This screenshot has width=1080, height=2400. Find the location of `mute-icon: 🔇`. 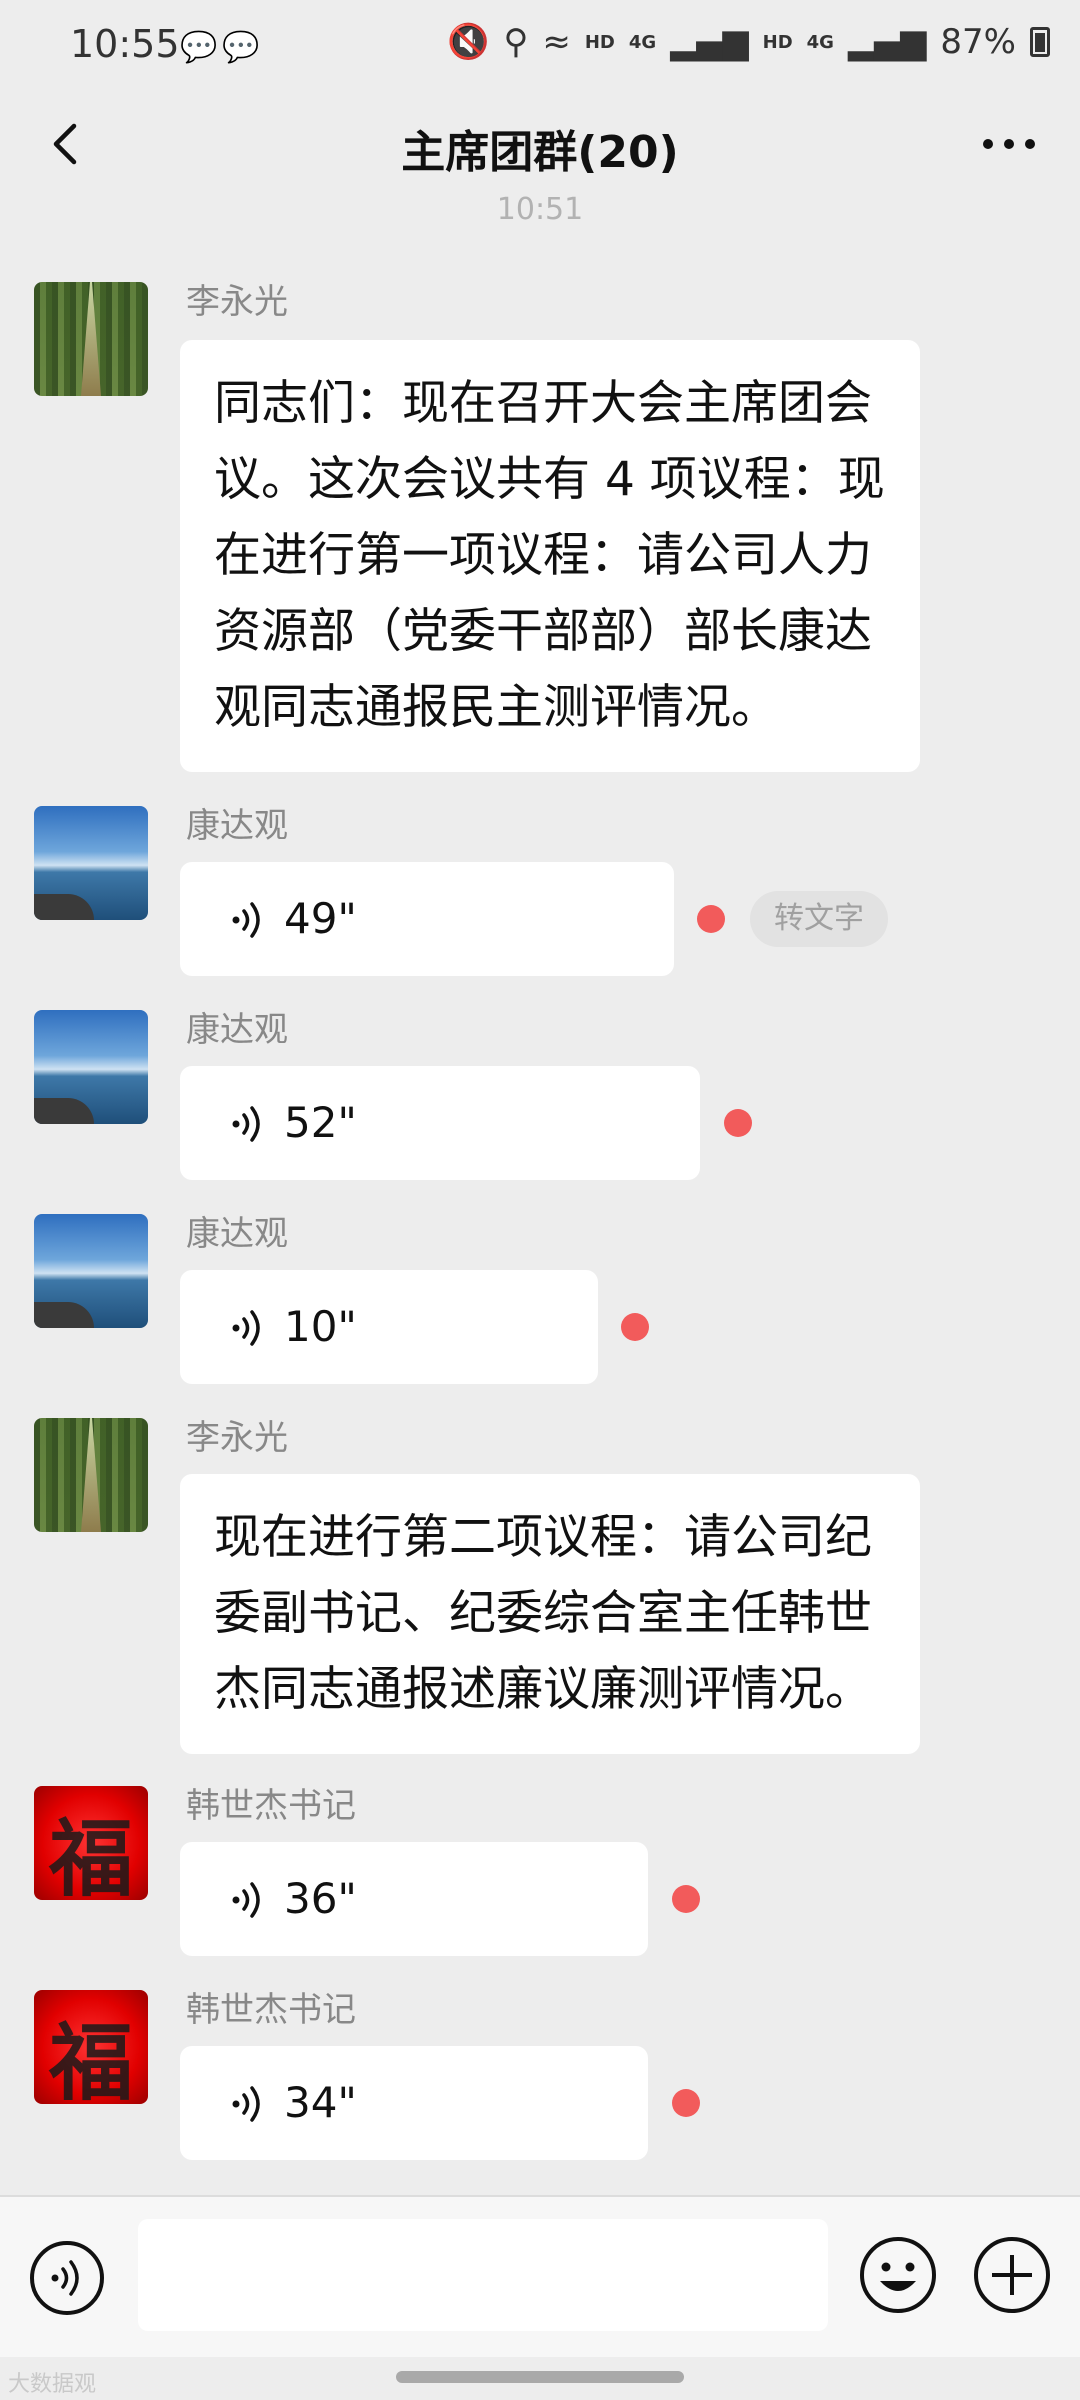

mute-icon: 🔇 is located at coordinates (468, 42).